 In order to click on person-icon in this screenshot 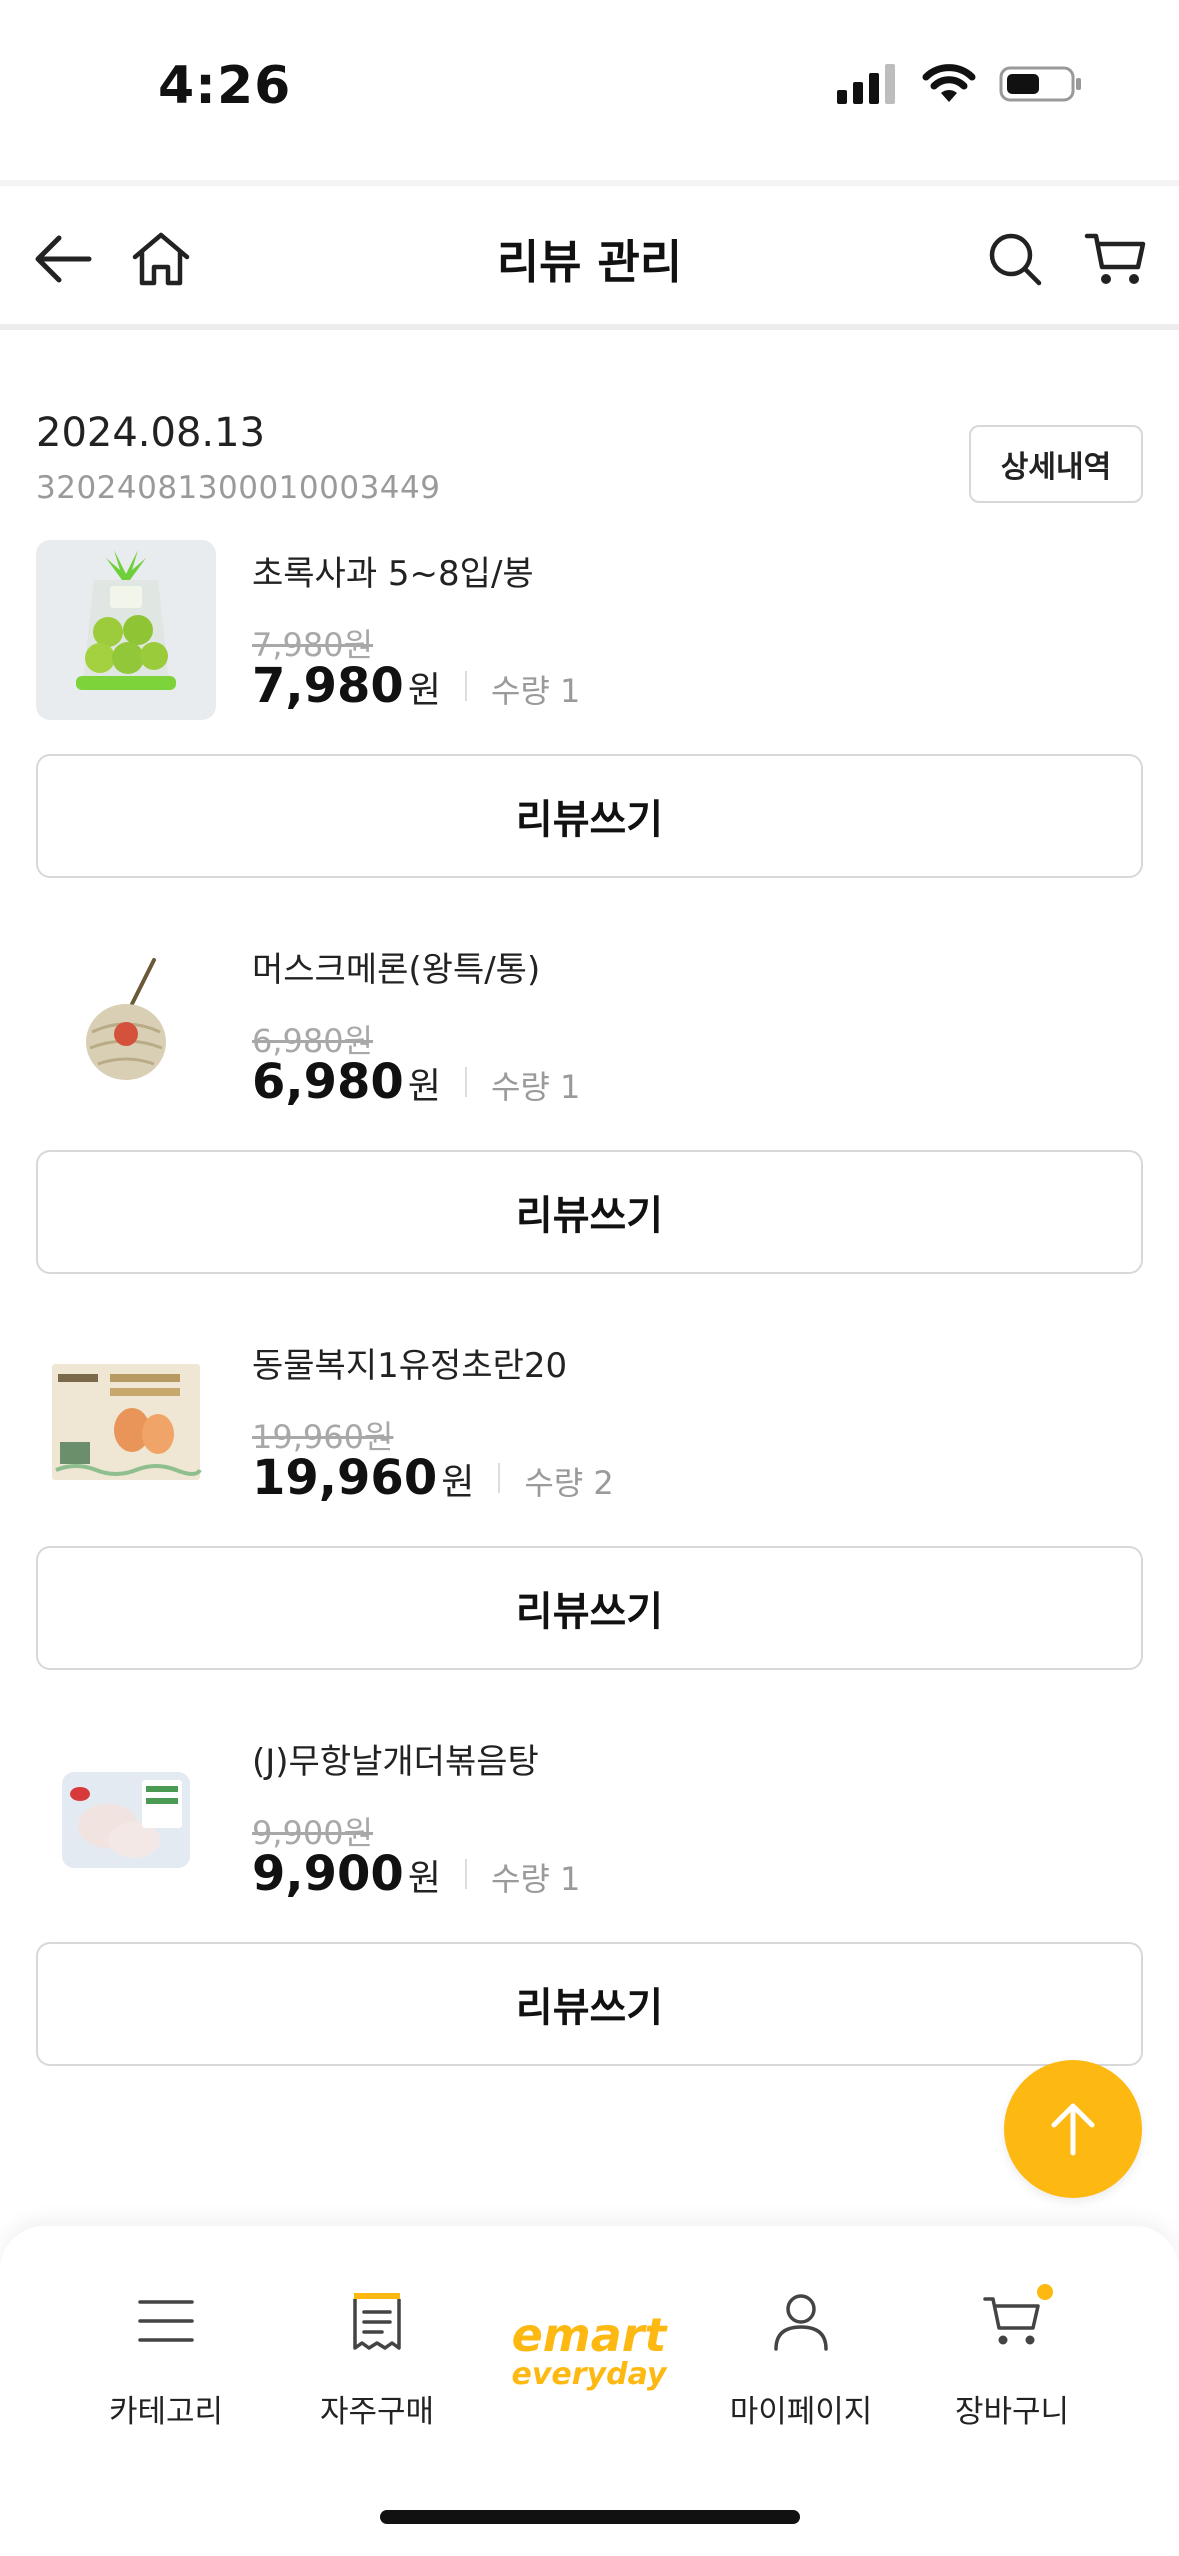, I will do `click(801, 2321)`.